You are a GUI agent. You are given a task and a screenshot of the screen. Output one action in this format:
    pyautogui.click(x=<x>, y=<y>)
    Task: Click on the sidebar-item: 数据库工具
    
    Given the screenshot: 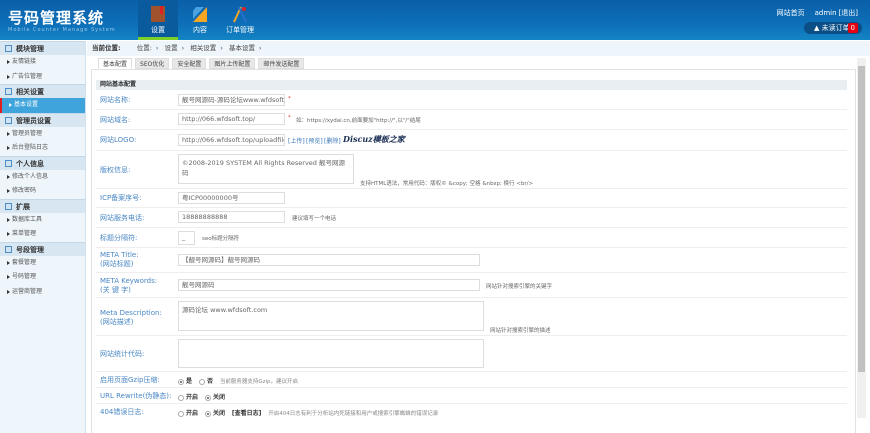 What is the action you would take?
    pyautogui.click(x=42, y=220)
    